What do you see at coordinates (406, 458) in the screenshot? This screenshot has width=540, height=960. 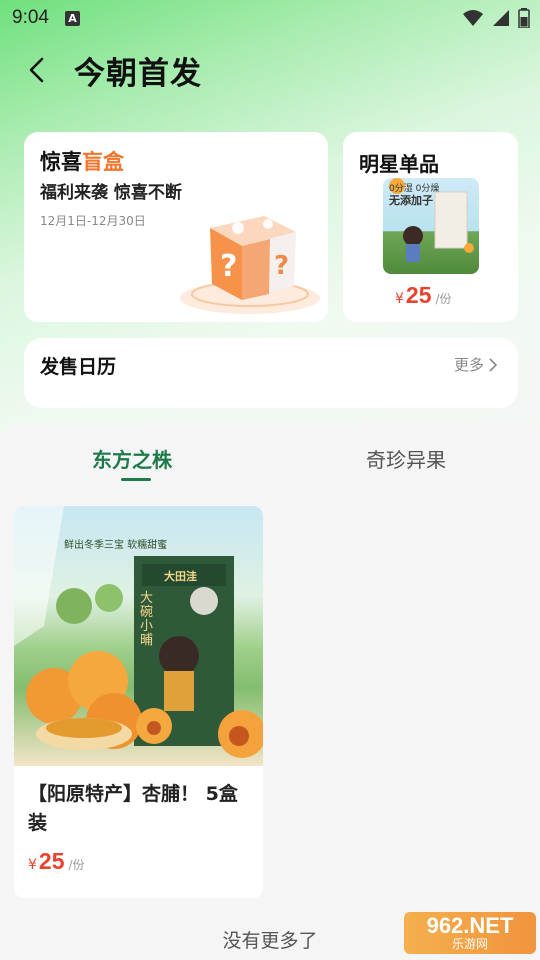 I see `tab-qizhen: 奇珍异果` at bounding box center [406, 458].